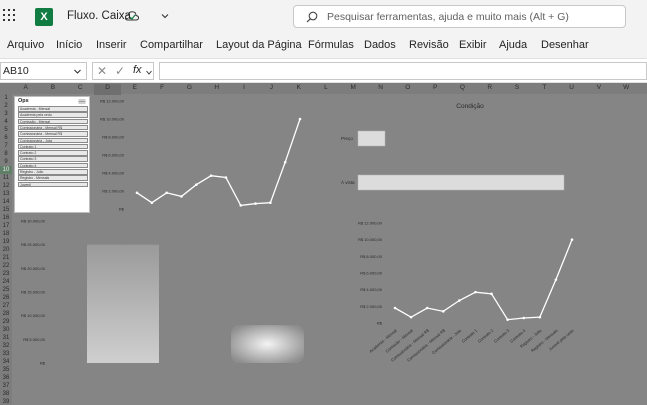  I want to click on x-tick-label: Comissionária - Jota, so click(447, 341).